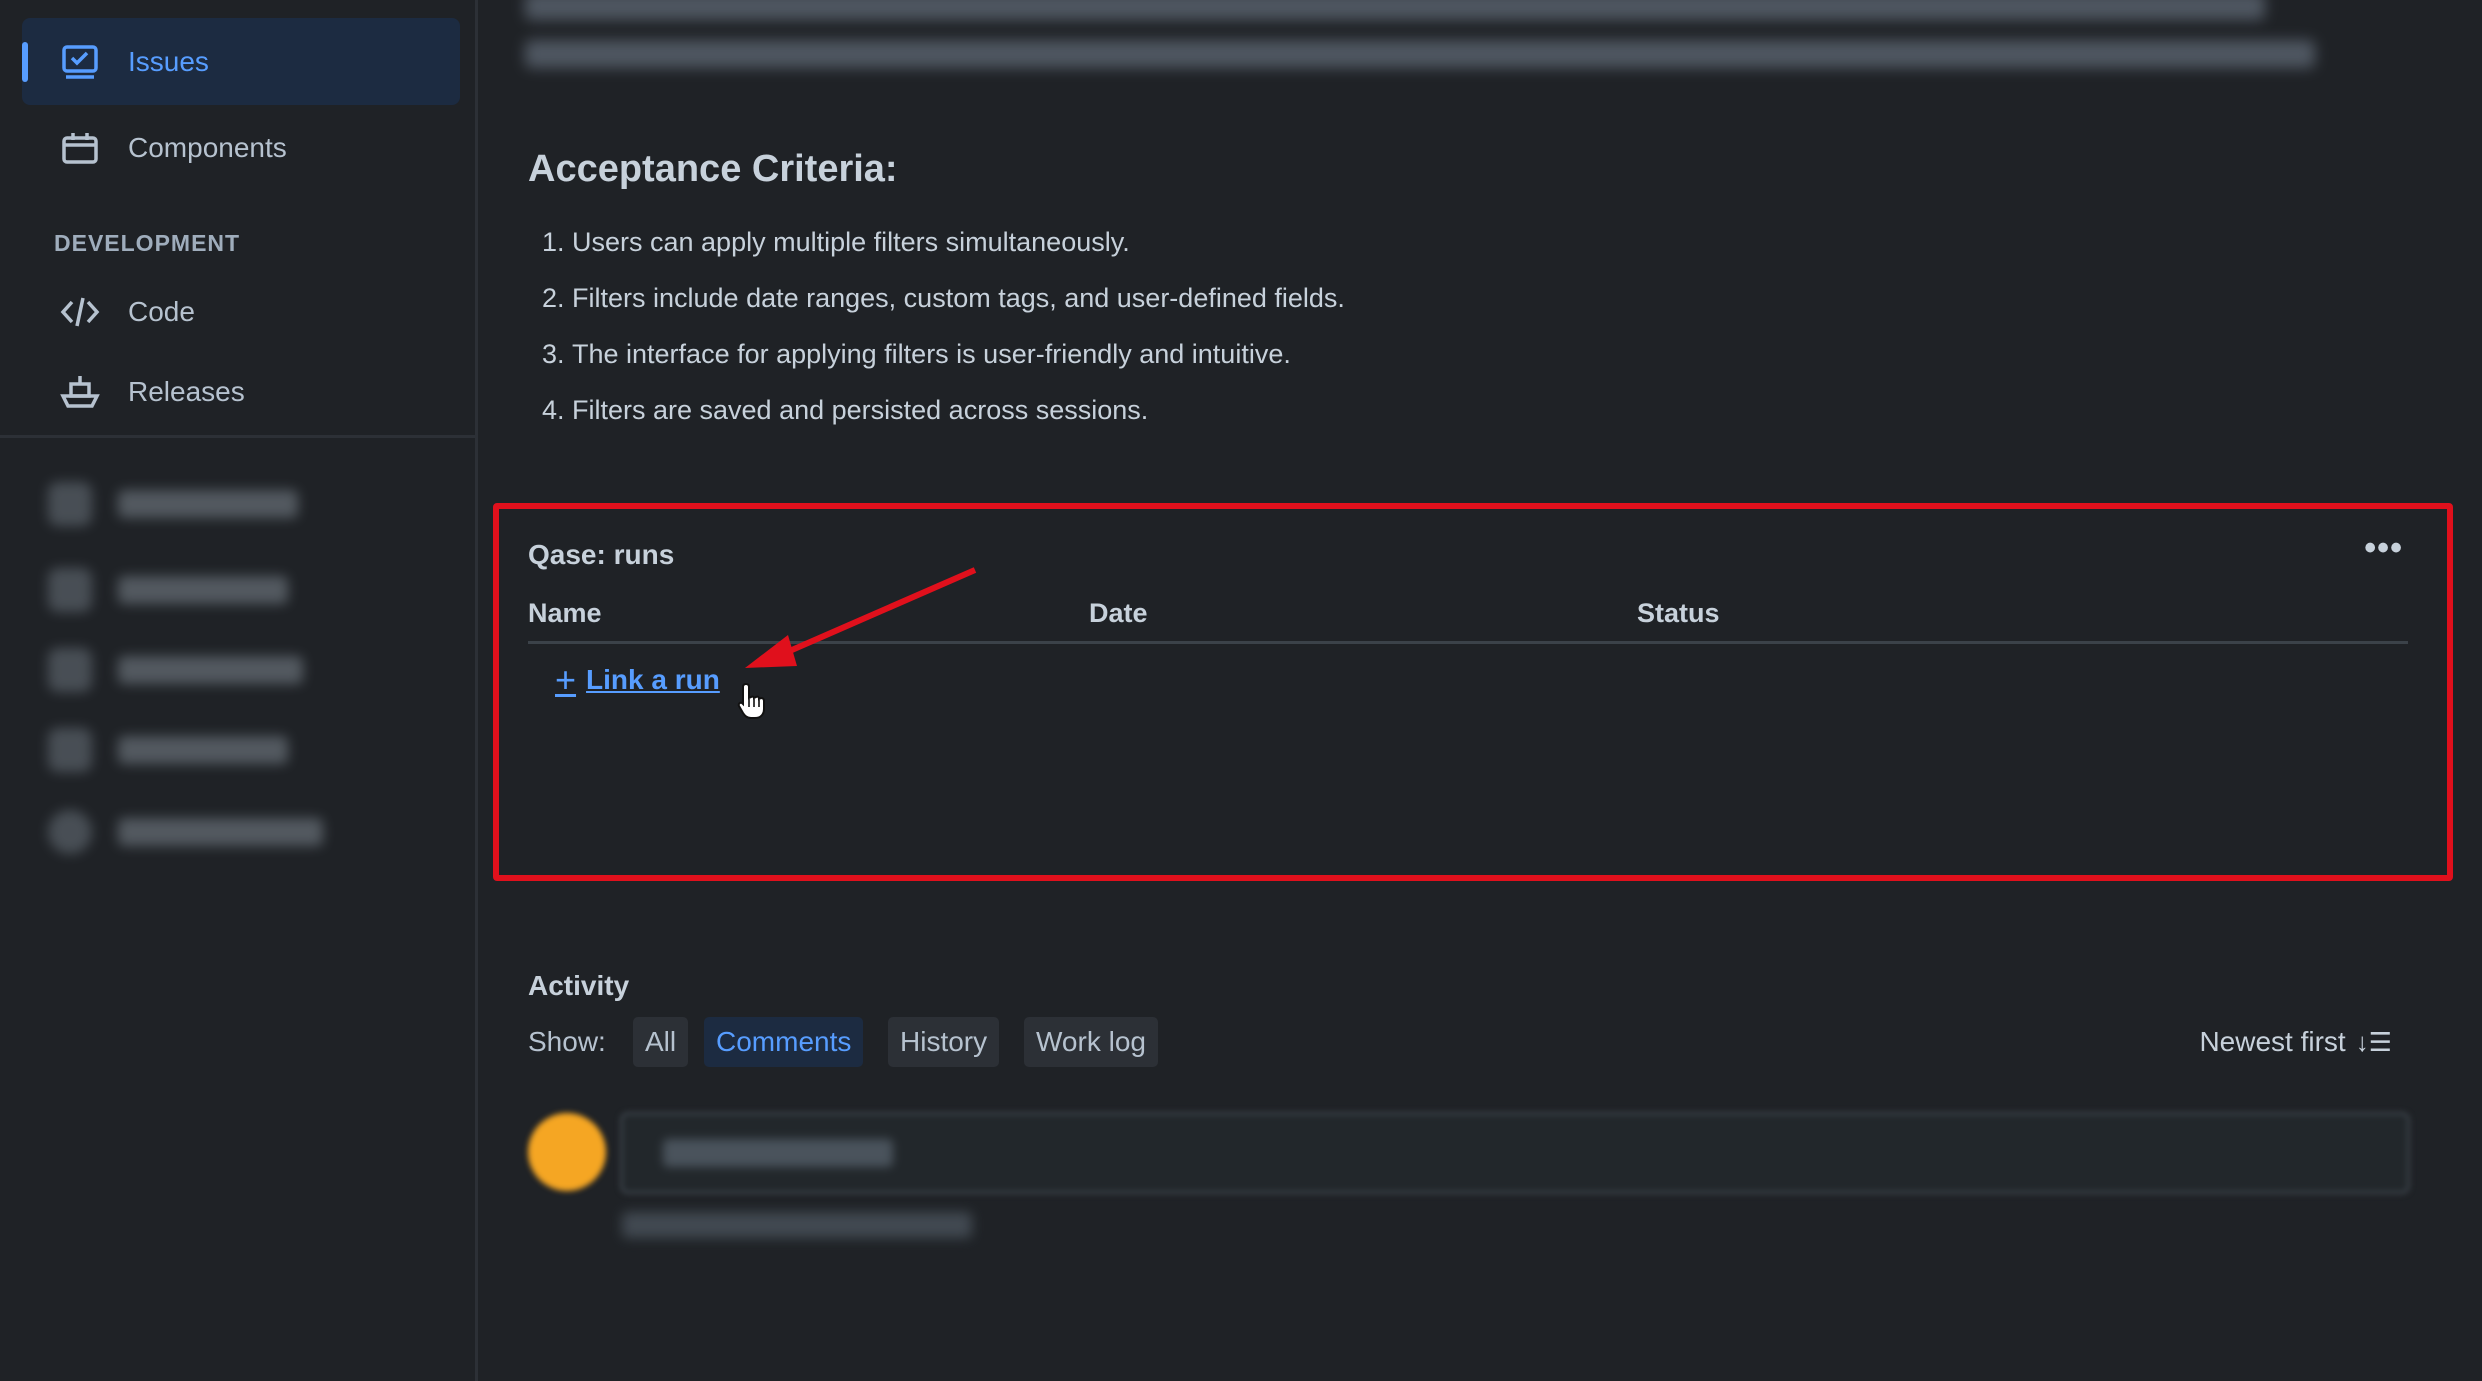  Describe the element at coordinates (186, 391) in the screenshot. I see `sidebar-item-label: Releases` at that location.